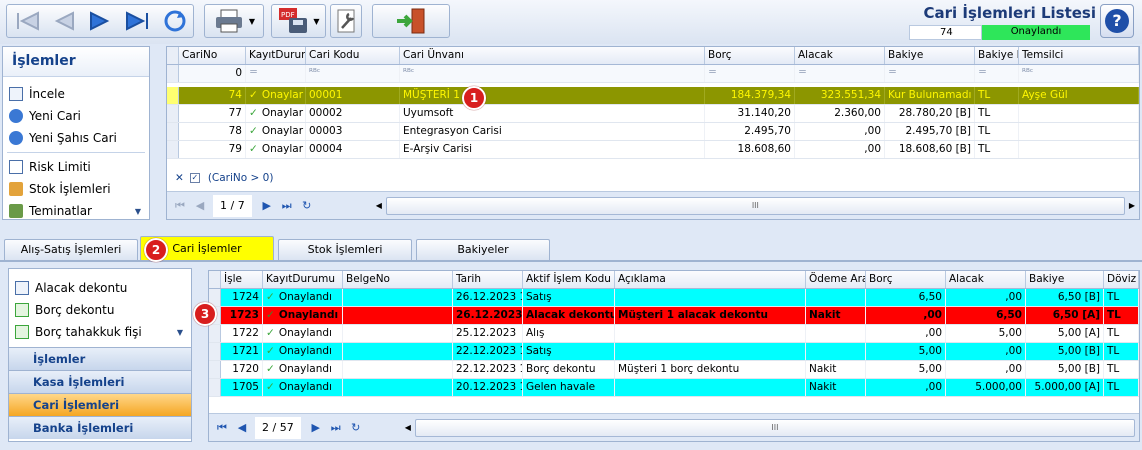  I want to click on tab-stok-islemleri: Stok İşlemleri, so click(345, 249).